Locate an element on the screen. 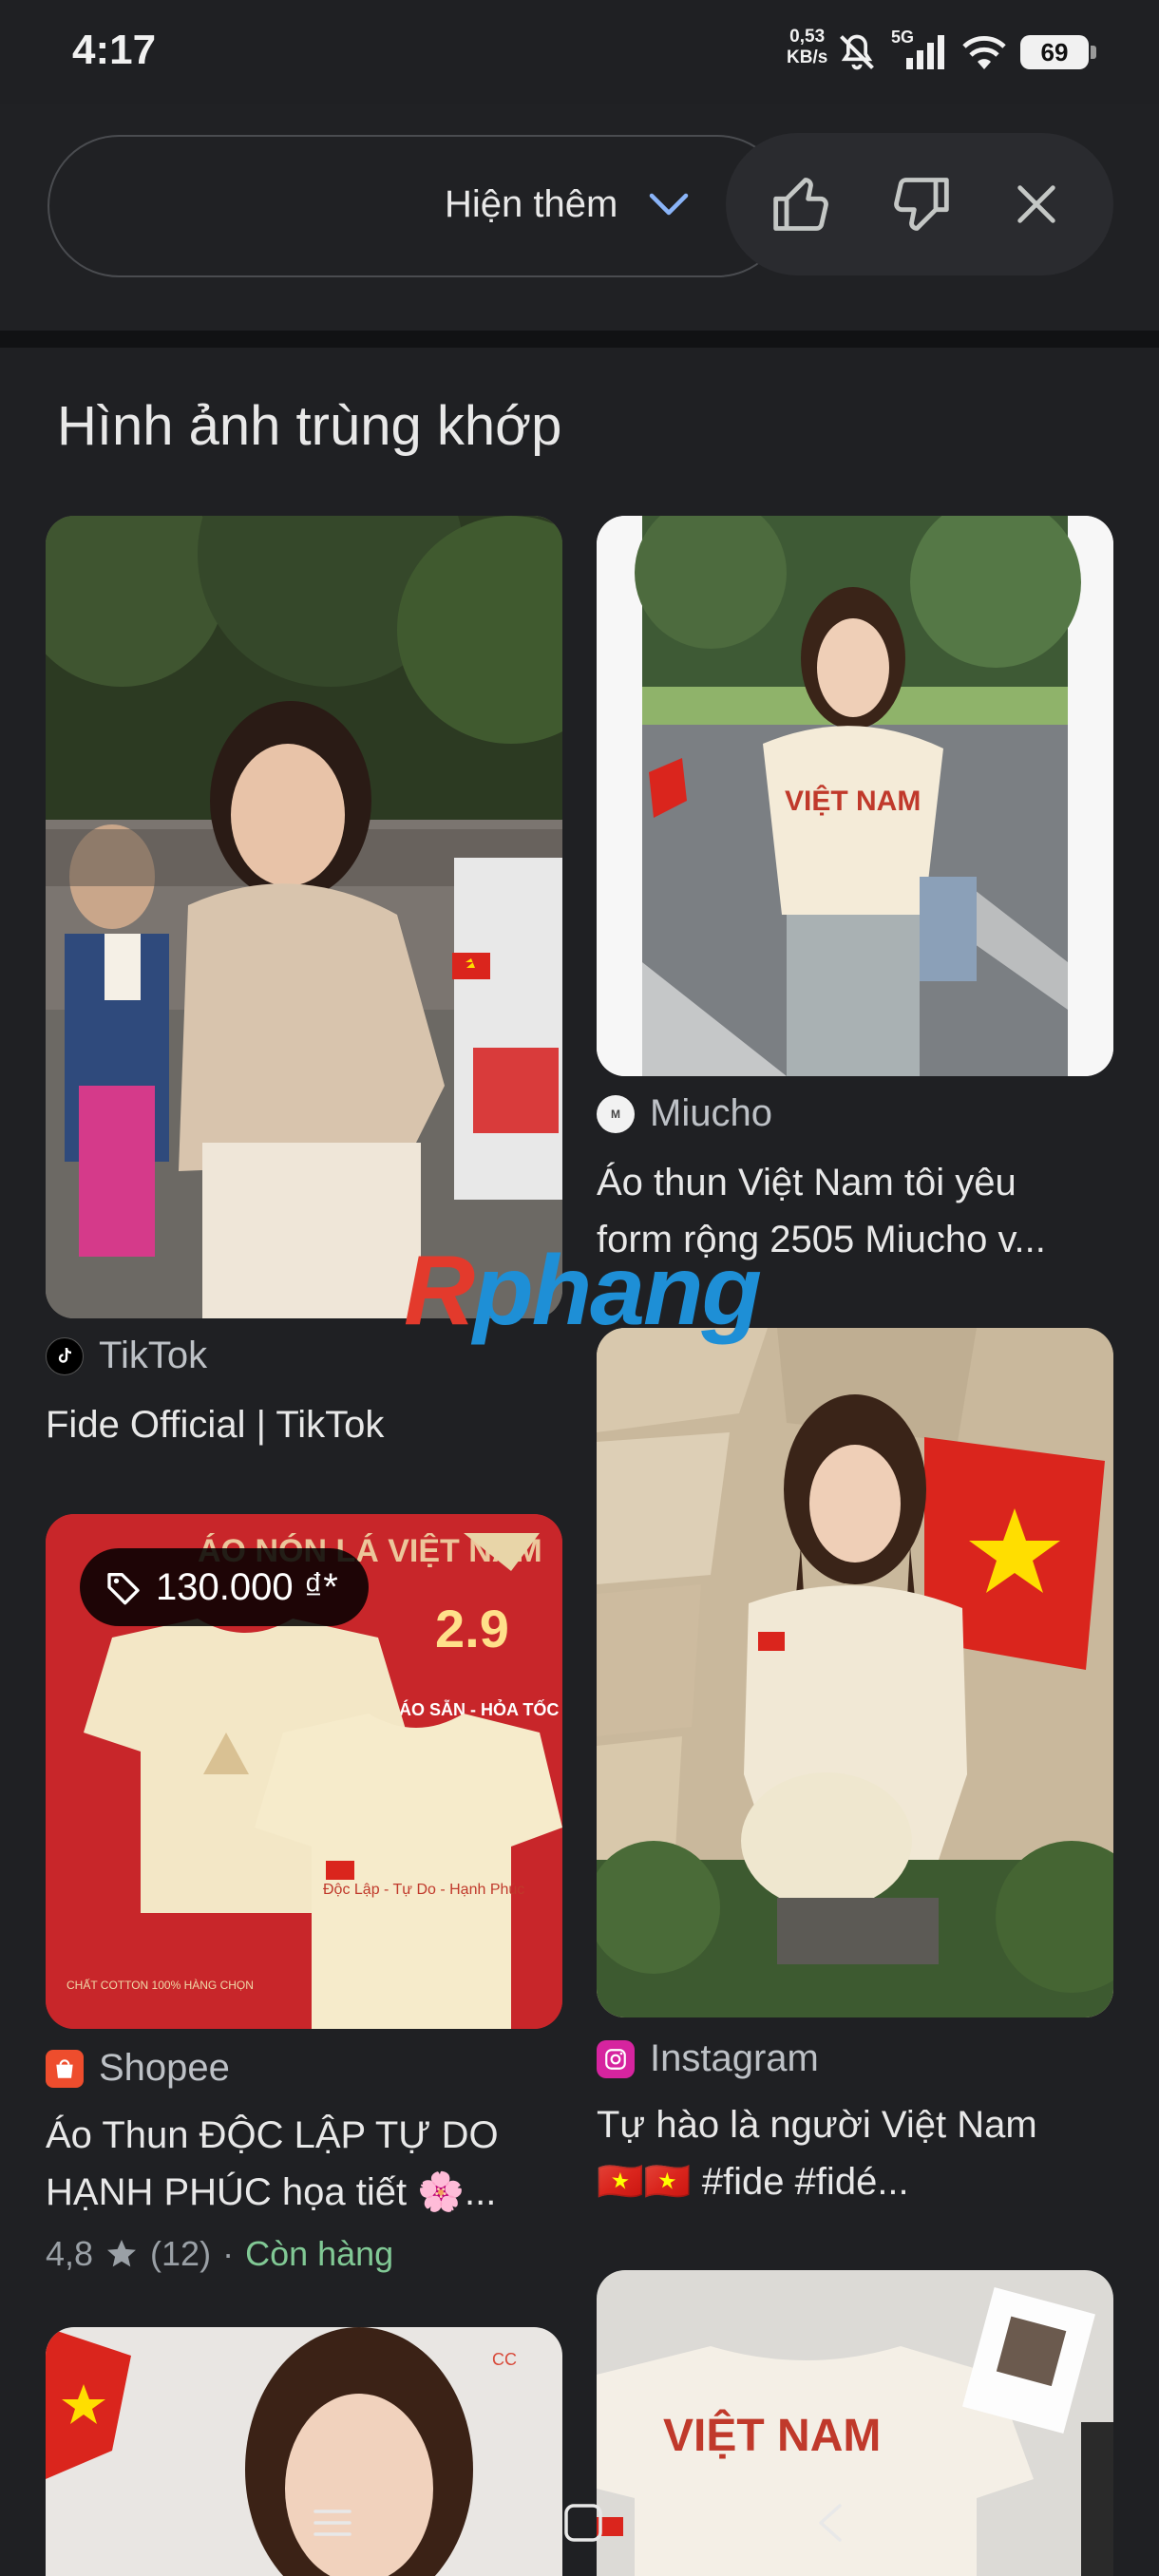  result-source-tiktok: TikTok is located at coordinates (126, 1356).